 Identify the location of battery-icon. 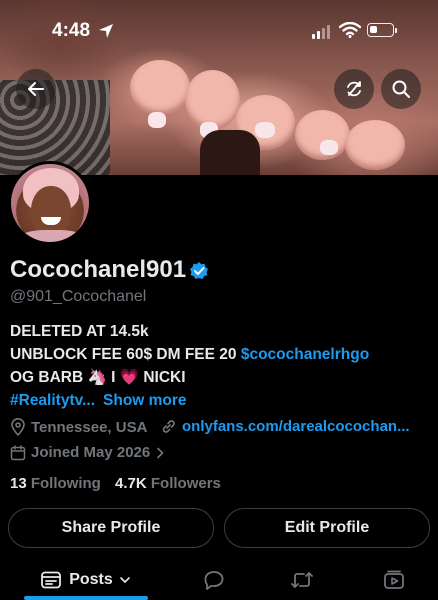
(382, 30).